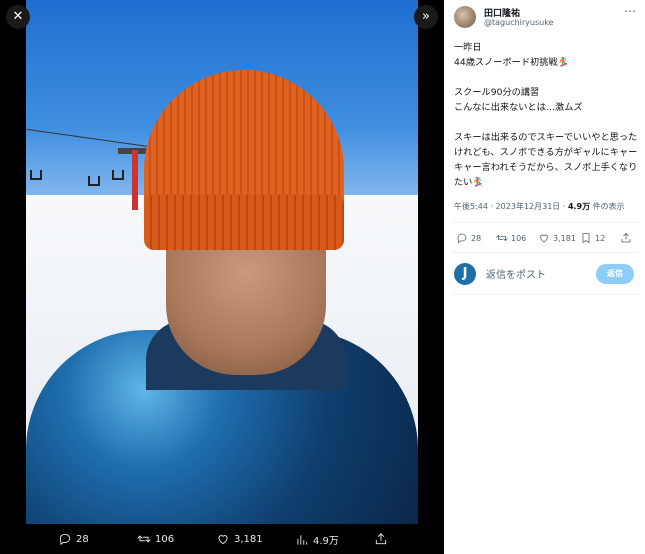  What do you see at coordinates (600, 238) in the screenshot?
I see `bookmark-count: 12` at bounding box center [600, 238].